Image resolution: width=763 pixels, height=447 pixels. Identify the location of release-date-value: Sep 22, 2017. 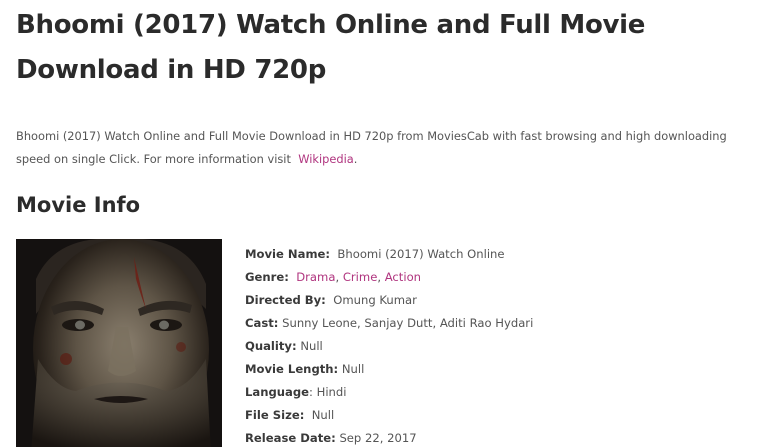
(378, 438).